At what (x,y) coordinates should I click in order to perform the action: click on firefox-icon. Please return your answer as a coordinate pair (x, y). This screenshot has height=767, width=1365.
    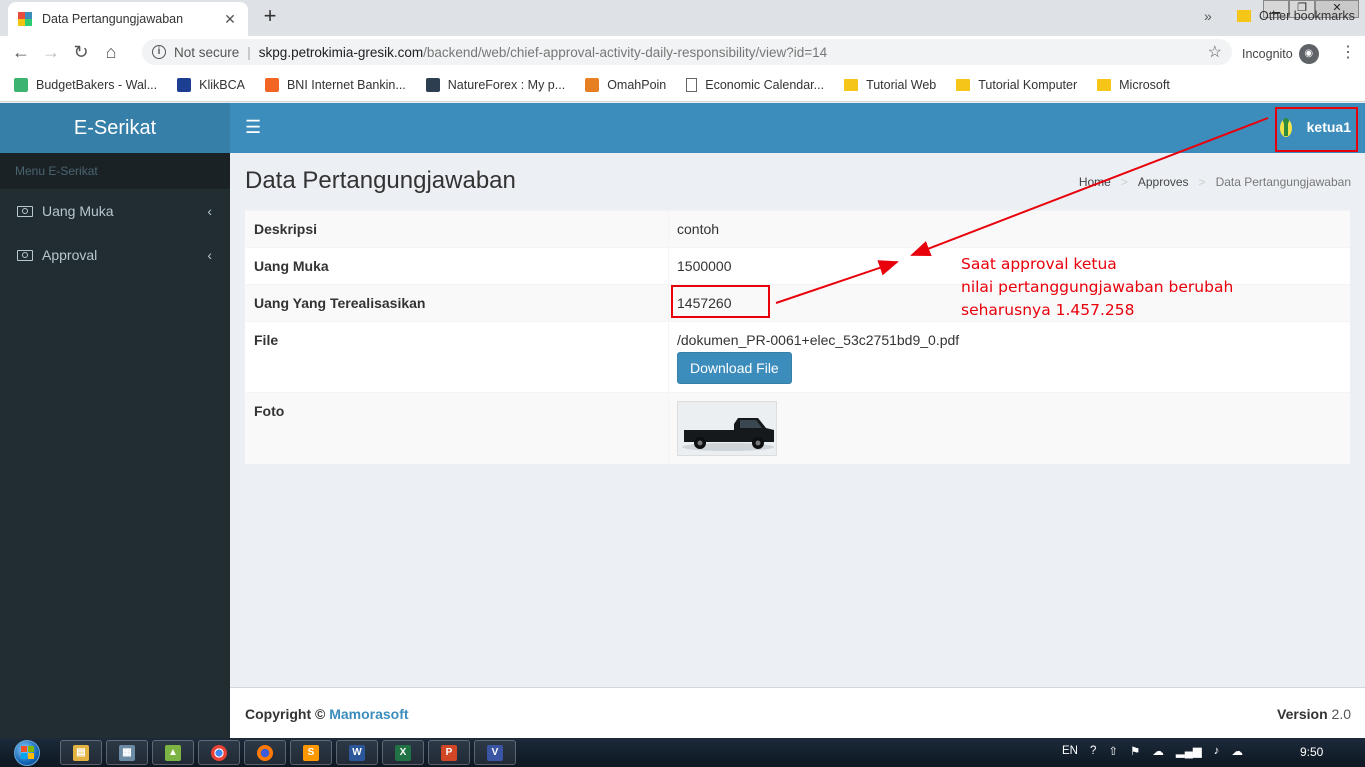
    Looking at the image, I should click on (265, 752).